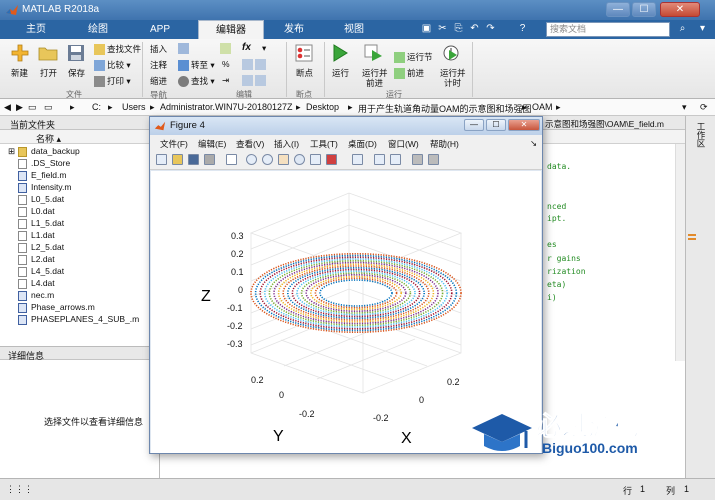 This screenshot has height=500, width=715. Describe the element at coordinates (362, 144) in the screenshot. I see `menu-desktop: 桌面(D)` at that location.